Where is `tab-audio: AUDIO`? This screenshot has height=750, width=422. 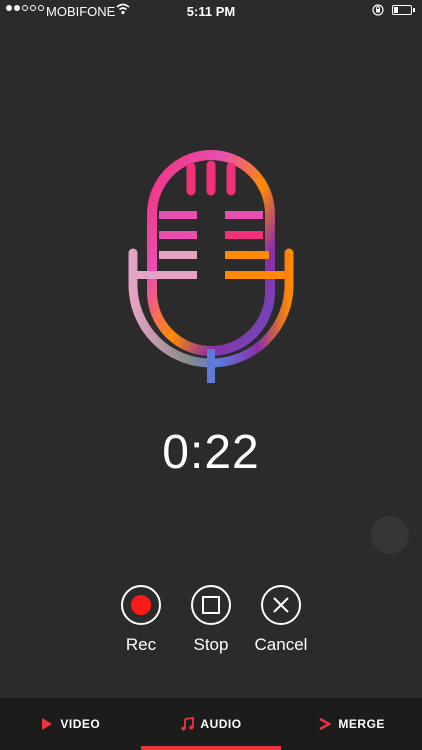
tab-audio: AUDIO is located at coordinates (211, 724).